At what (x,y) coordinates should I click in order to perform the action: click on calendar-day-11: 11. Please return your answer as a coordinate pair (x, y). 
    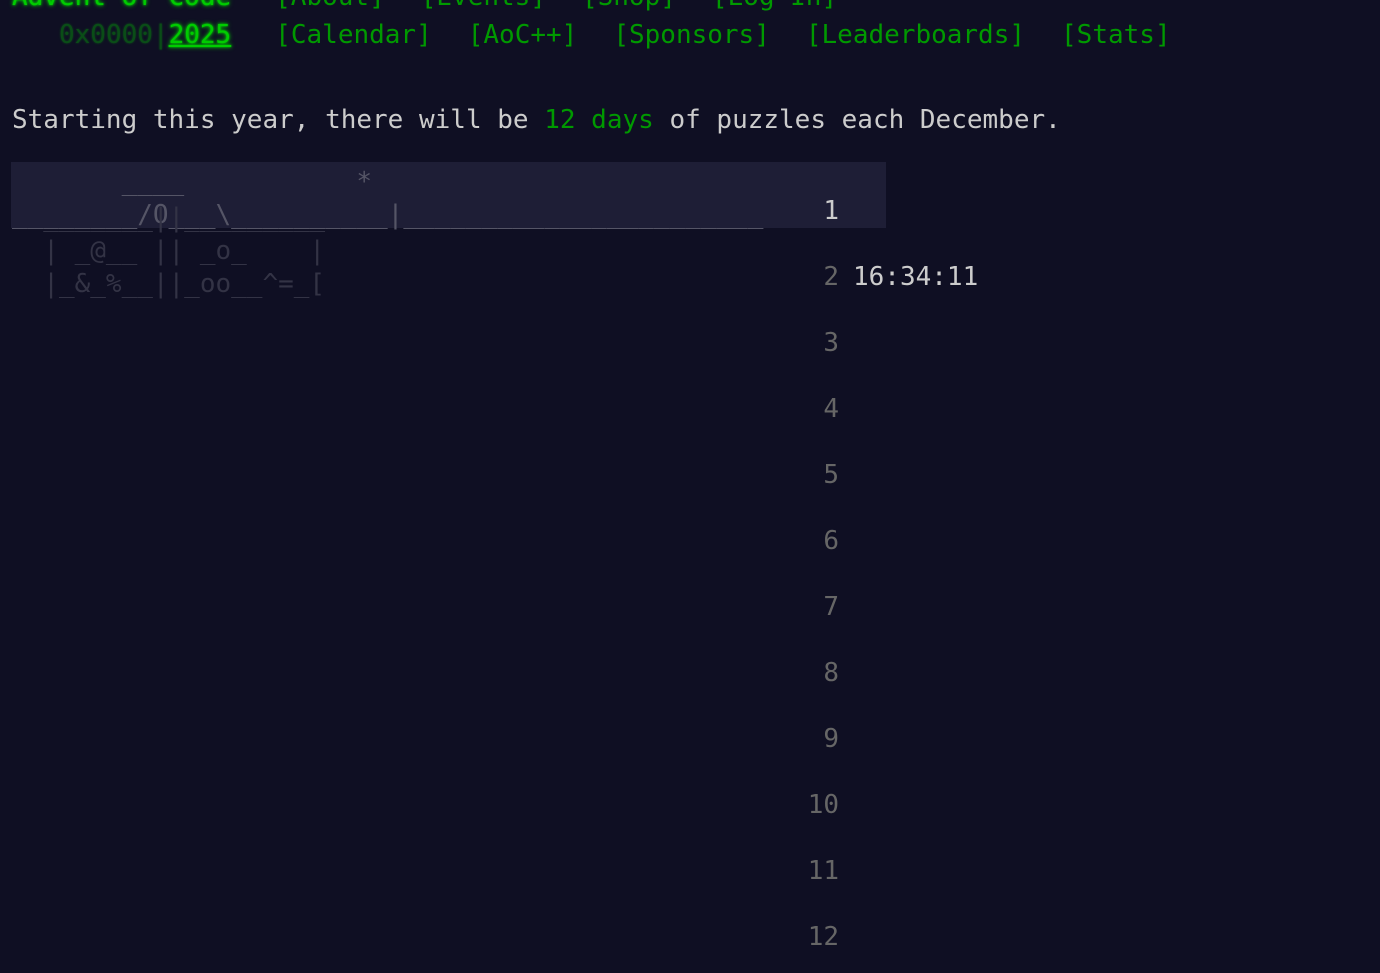
    Looking at the image, I should click on (511, 855).